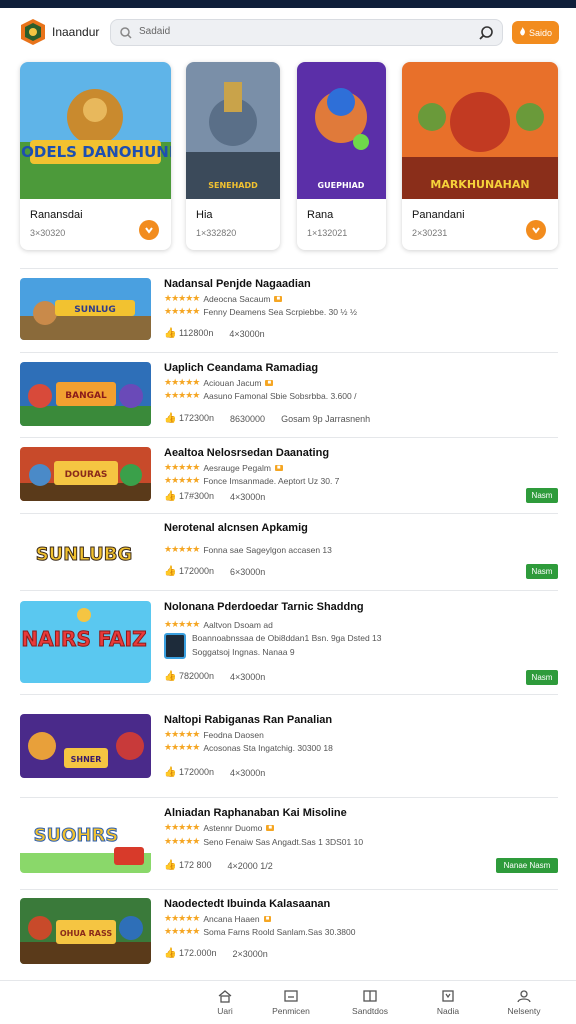 This screenshot has height=1024, width=576. I want to click on nav-label: Nadia, so click(448, 1011).